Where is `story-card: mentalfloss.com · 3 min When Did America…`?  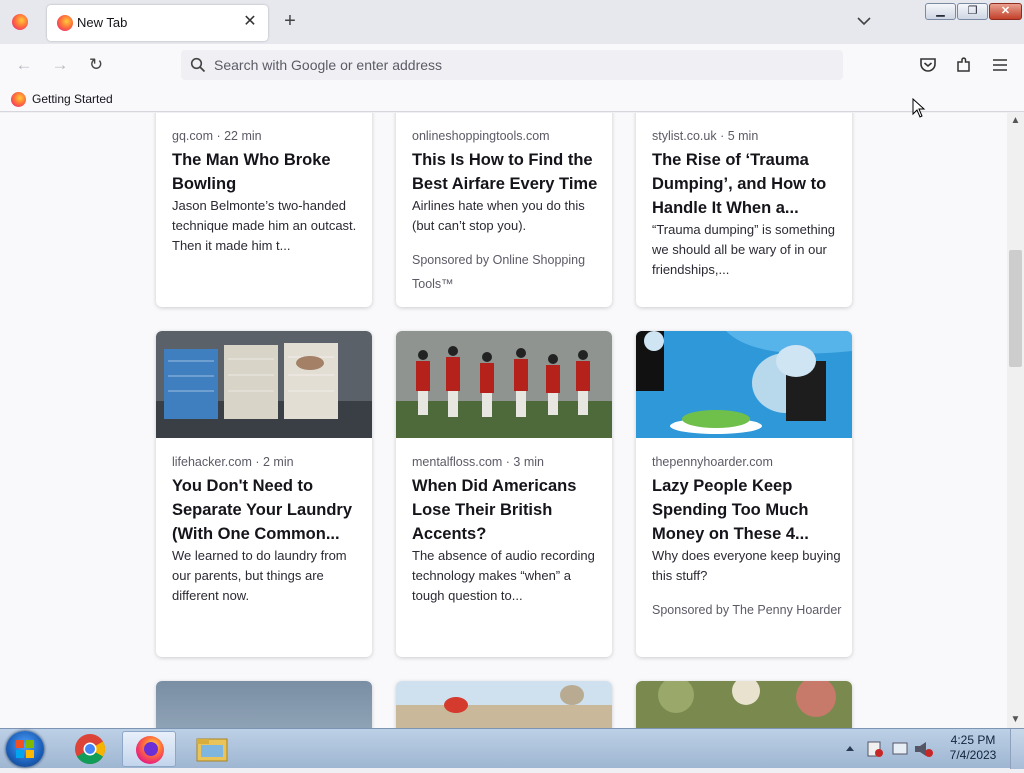
story-card: mentalfloss.com · 3 min When Did America… is located at coordinates (504, 494).